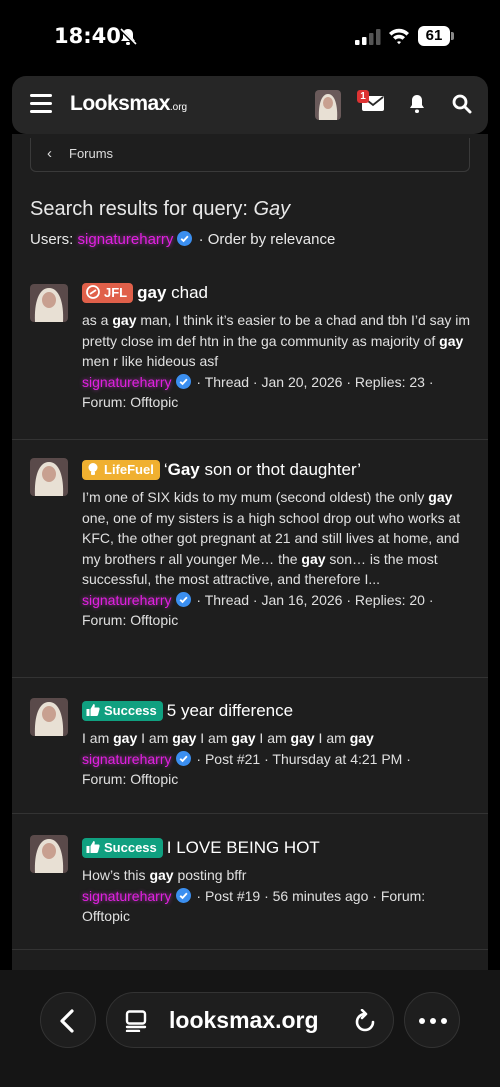 This screenshot has height=1087, width=500. What do you see at coordinates (277, 293) in the screenshot?
I see `result-title: JFL gay chad` at bounding box center [277, 293].